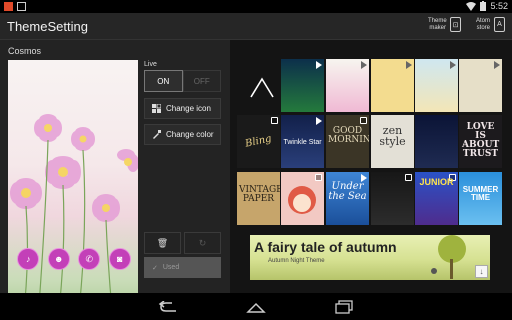  What do you see at coordinates (348, 135) in the screenshot?
I see `theme-tile-title: GOOD MORNING` at bounding box center [348, 135].